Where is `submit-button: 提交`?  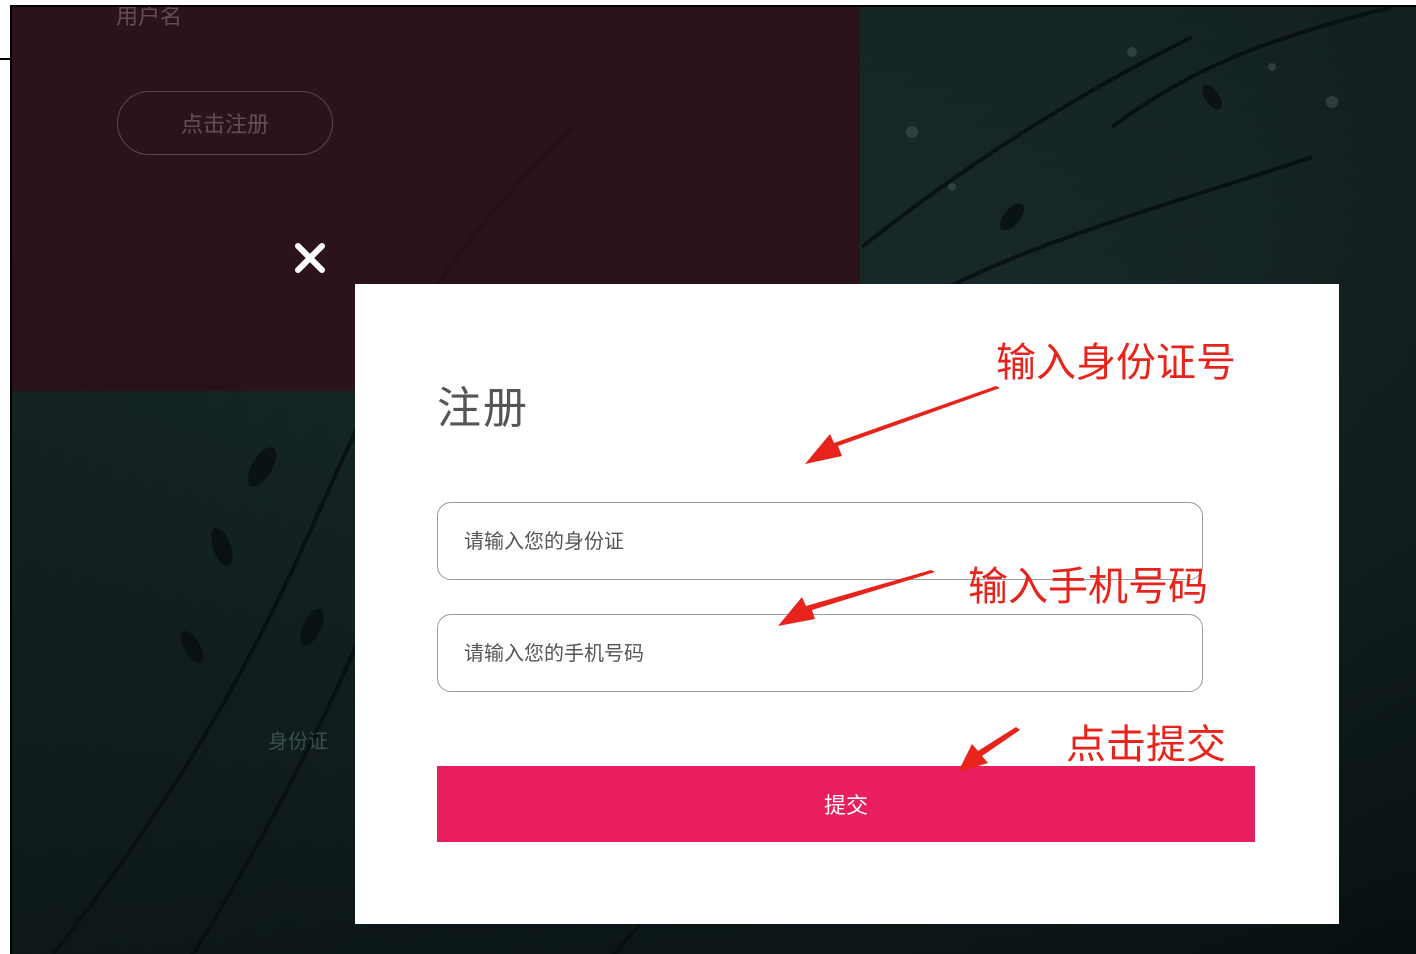
submit-button: 提交 is located at coordinates (846, 804).